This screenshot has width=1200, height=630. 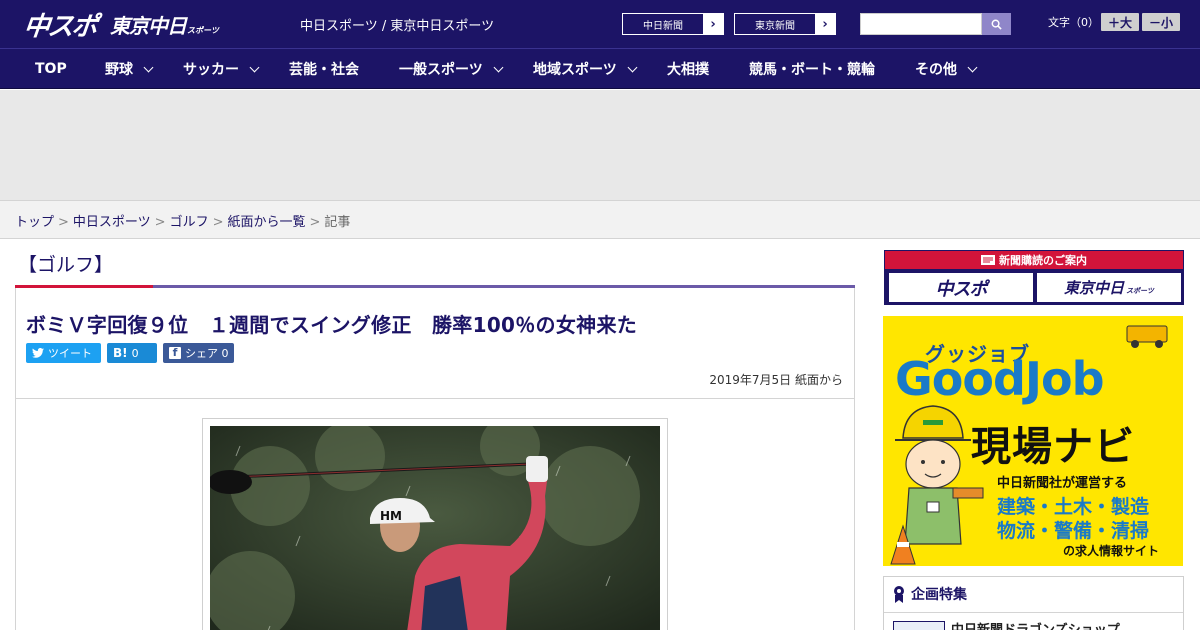 What do you see at coordinates (961, 287) in the screenshot?
I see `subscription-chuspo-logo: 中スポ` at bounding box center [961, 287].